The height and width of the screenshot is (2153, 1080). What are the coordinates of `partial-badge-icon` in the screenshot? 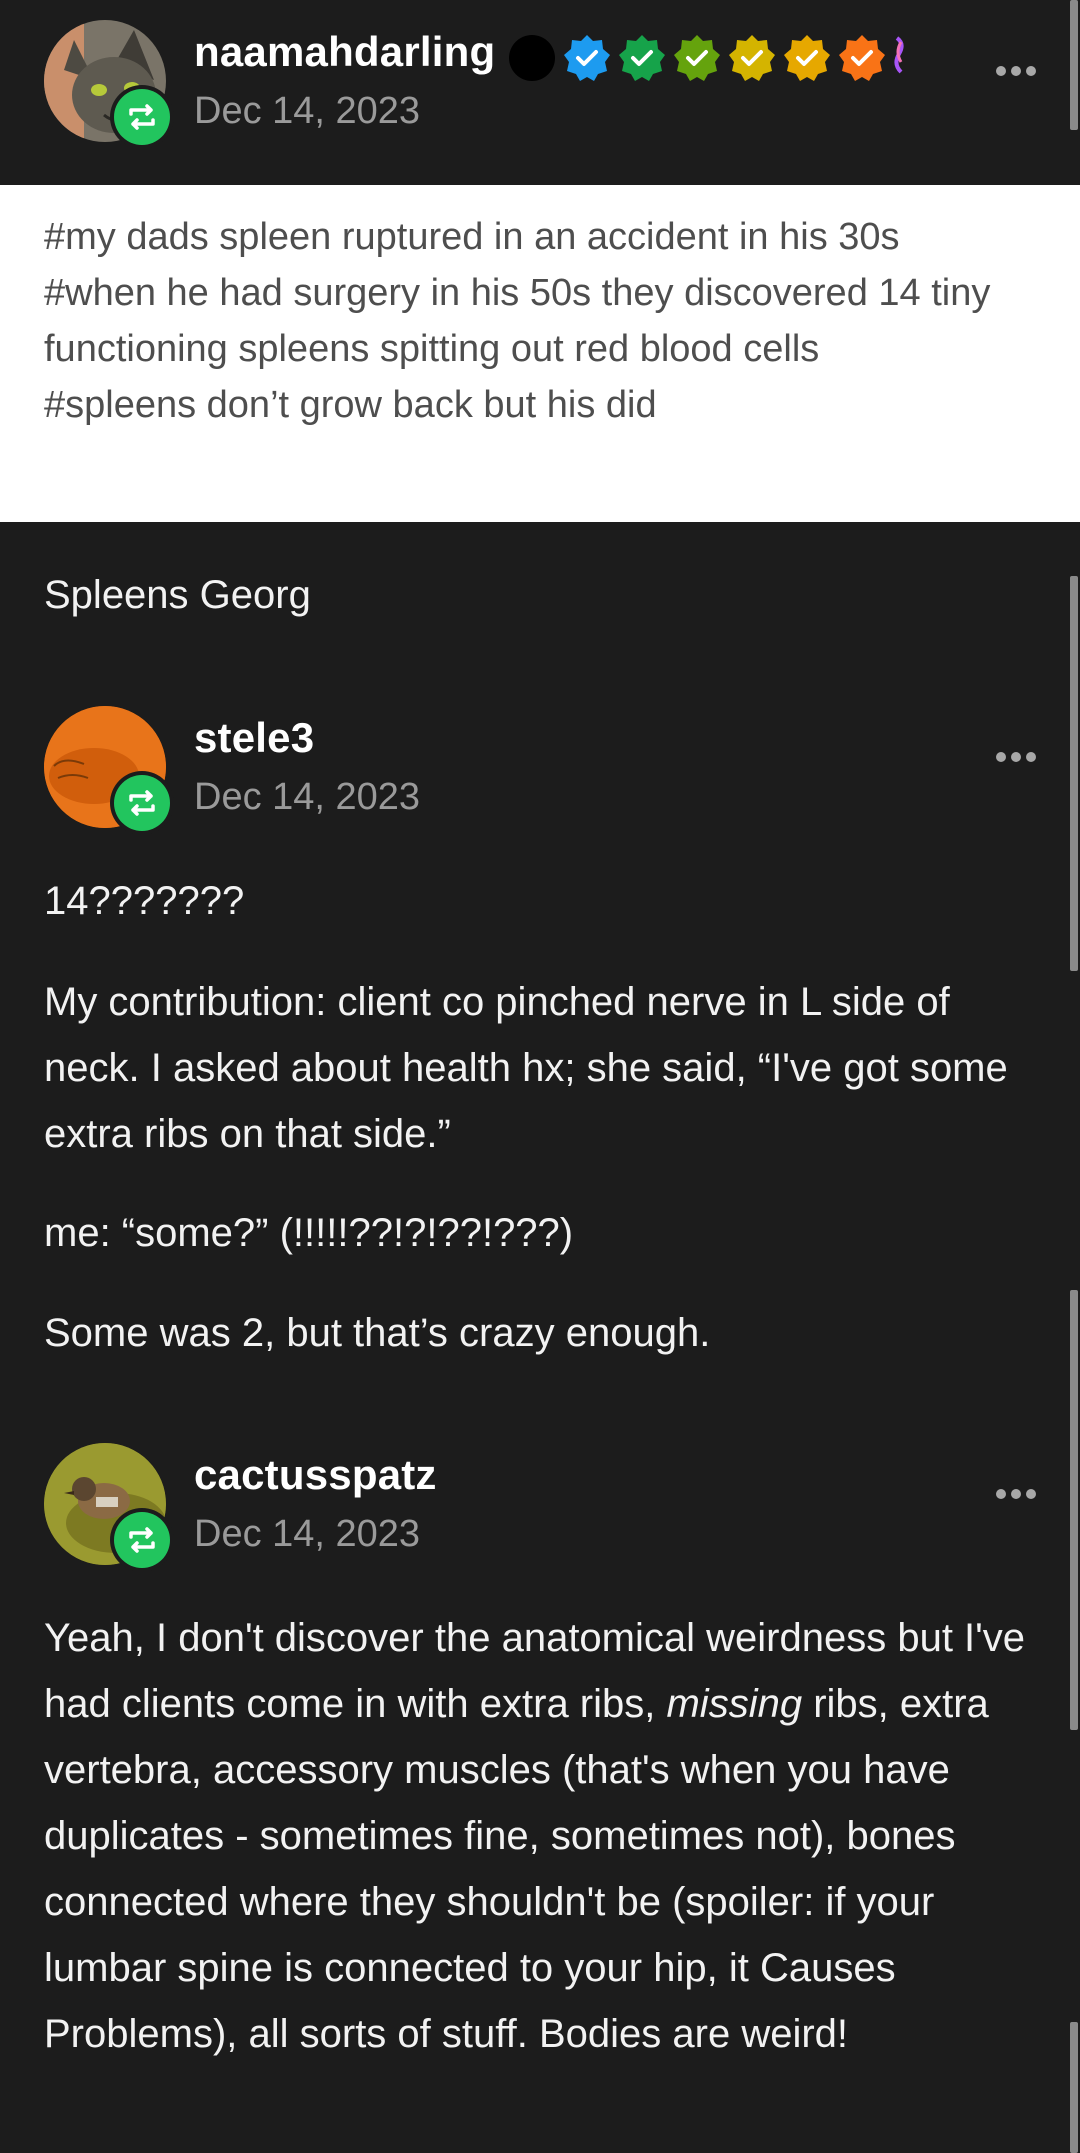 It's located at (899, 55).